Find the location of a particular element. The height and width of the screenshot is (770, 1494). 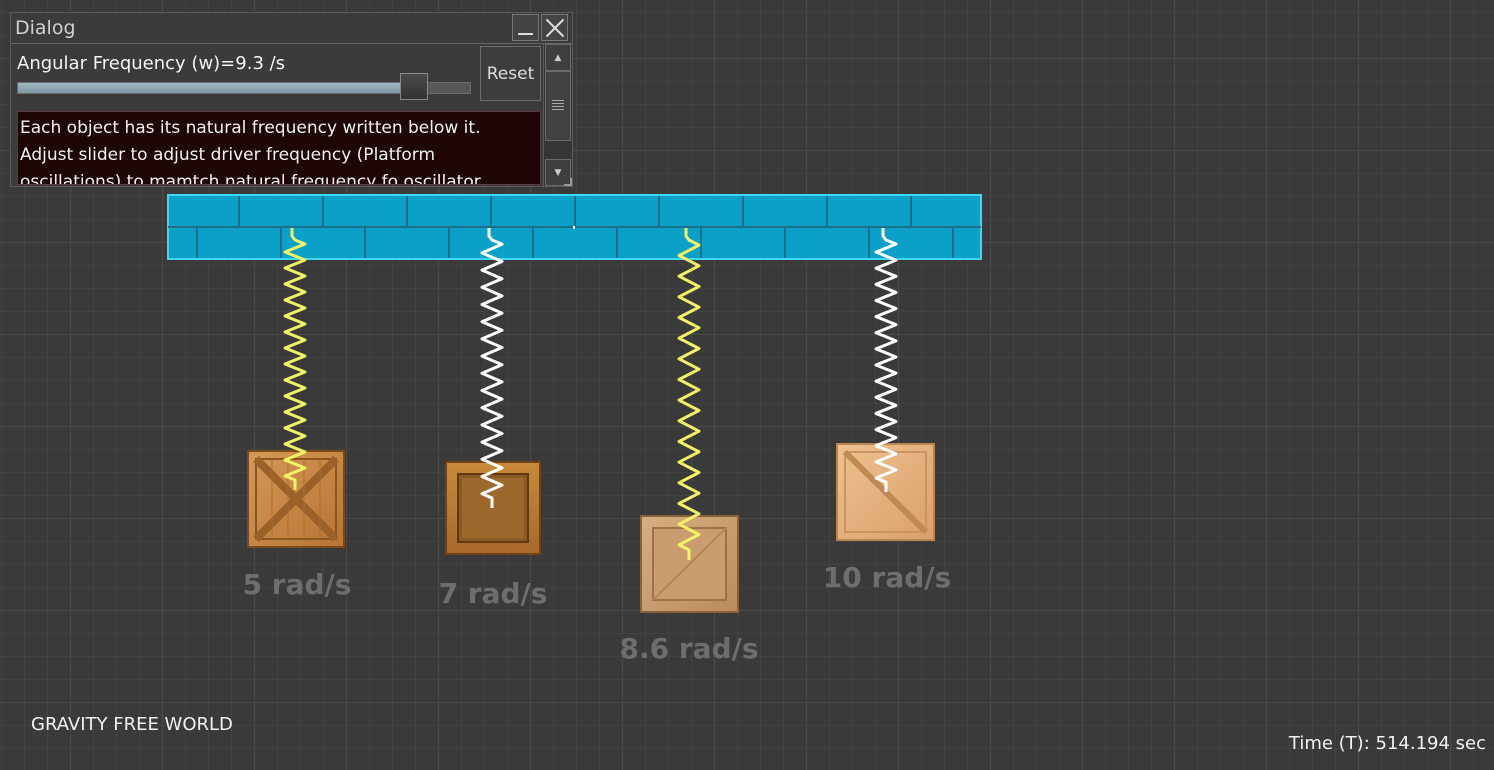

description-scrollbar: ▲ ▼ is located at coordinates (557, 115).